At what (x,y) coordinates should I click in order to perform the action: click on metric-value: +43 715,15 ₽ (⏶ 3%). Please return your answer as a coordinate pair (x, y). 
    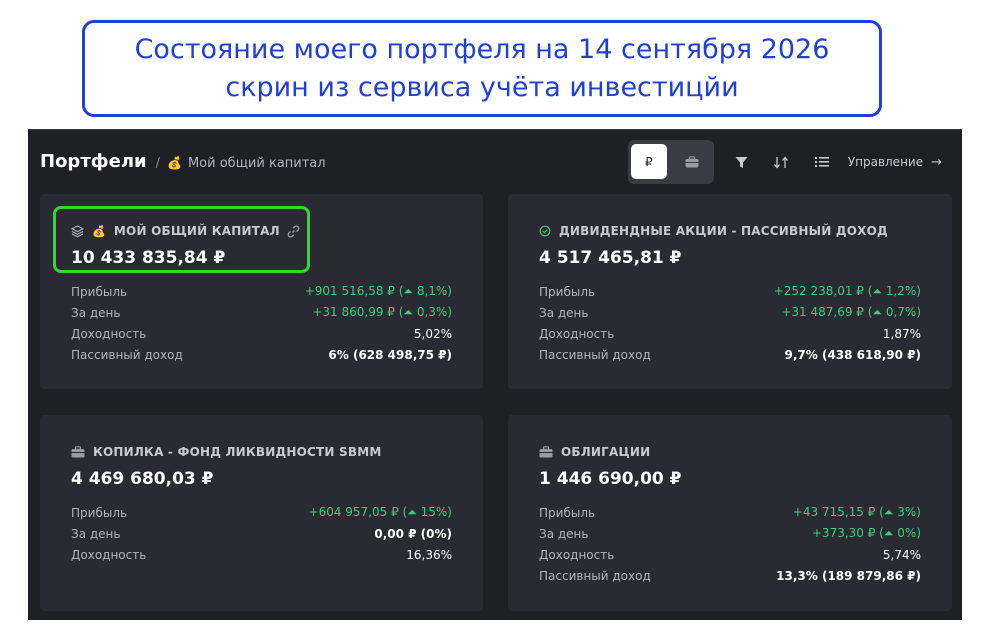
    Looking at the image, I should click on (856, 512).